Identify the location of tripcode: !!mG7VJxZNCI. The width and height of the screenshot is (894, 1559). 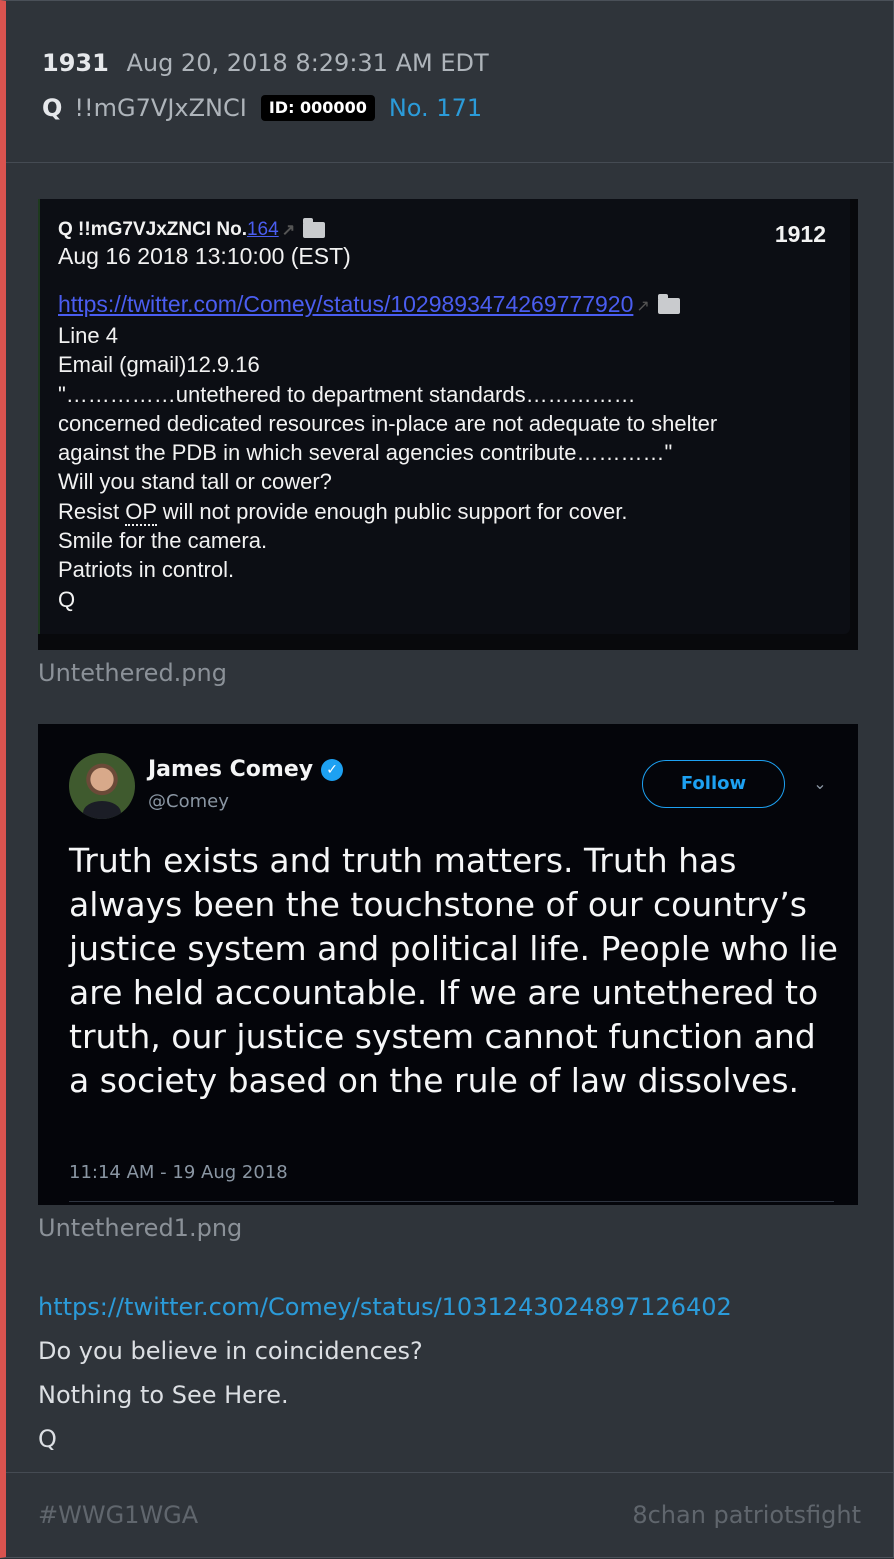
(160, 108).